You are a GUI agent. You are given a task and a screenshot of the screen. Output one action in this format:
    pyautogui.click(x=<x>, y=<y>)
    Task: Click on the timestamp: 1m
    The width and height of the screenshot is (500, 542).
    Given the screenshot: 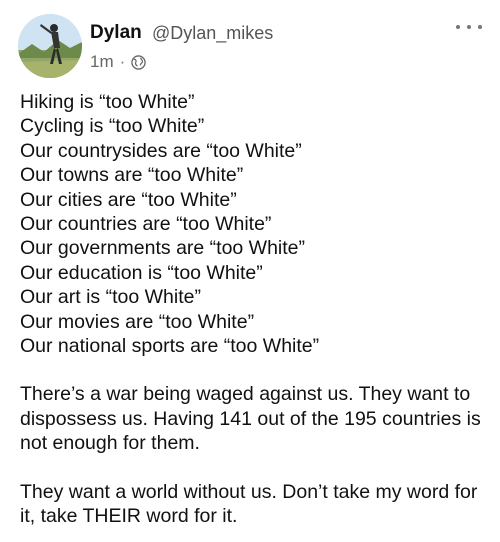 What is the action you would take?
    pyautogui.click(x=102, y=61)
    